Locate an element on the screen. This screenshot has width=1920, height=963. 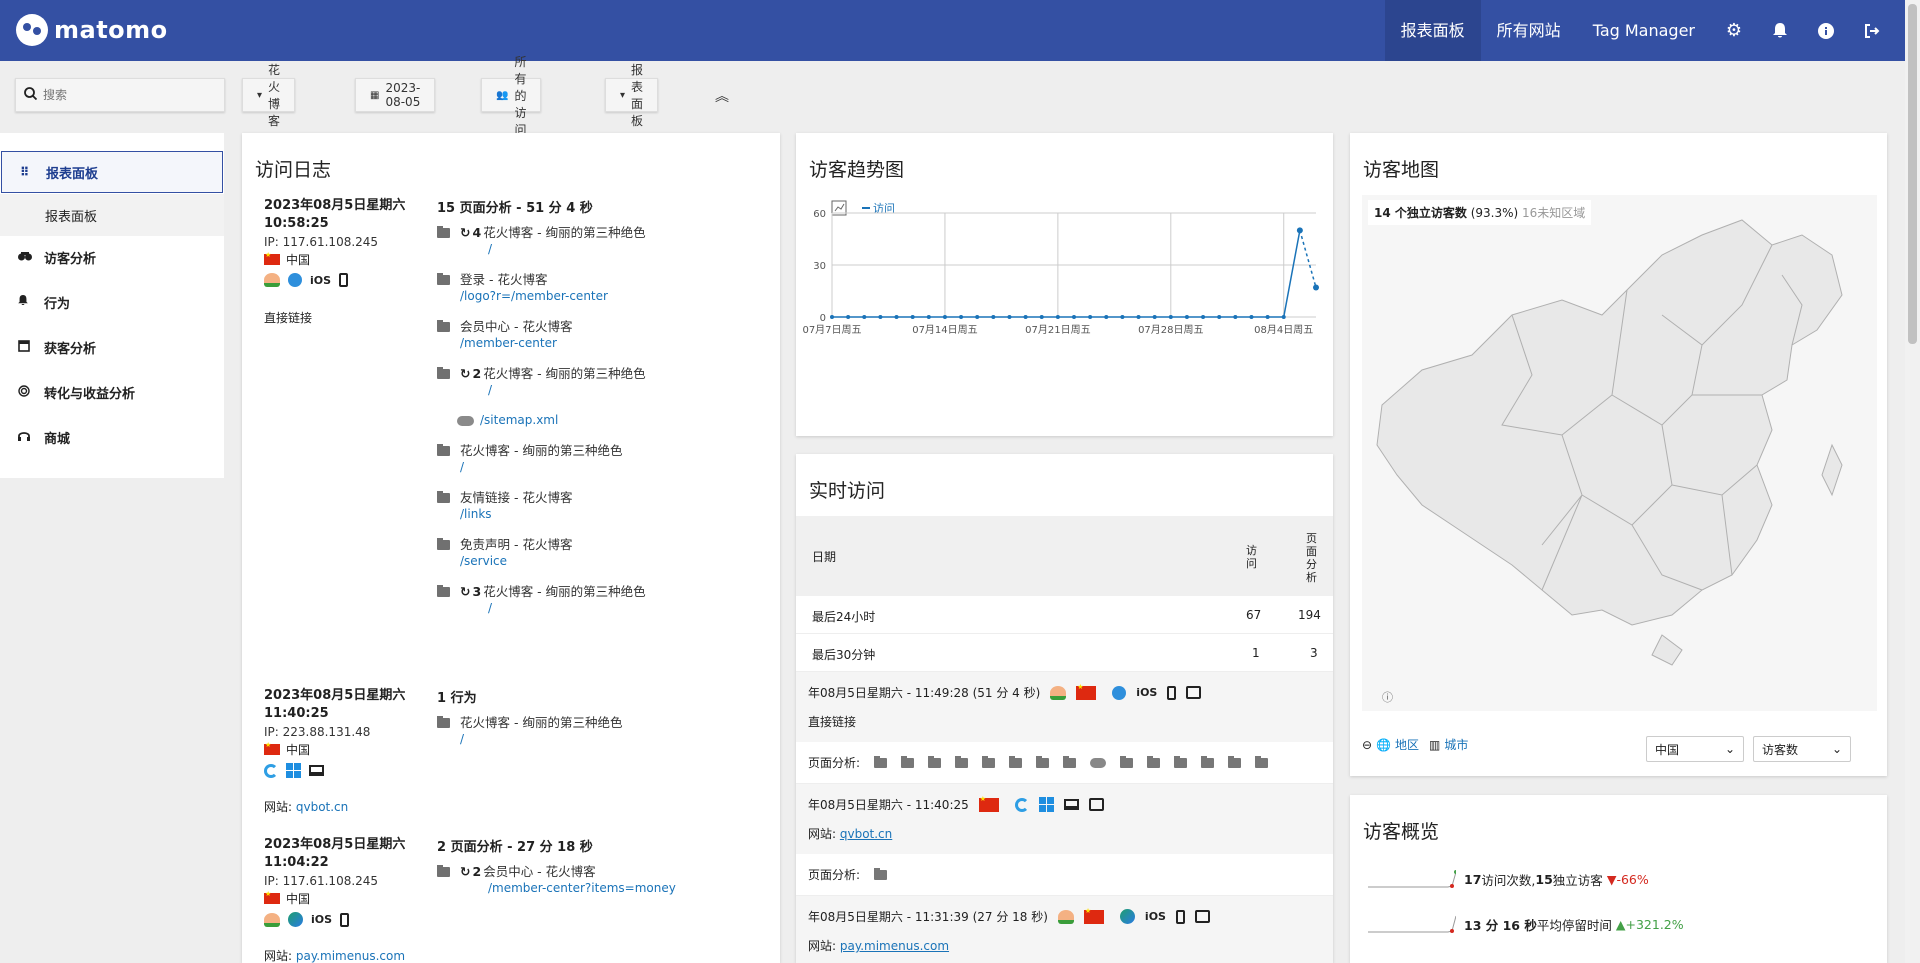
china-flag-icon is located at coordinates (272, 897).